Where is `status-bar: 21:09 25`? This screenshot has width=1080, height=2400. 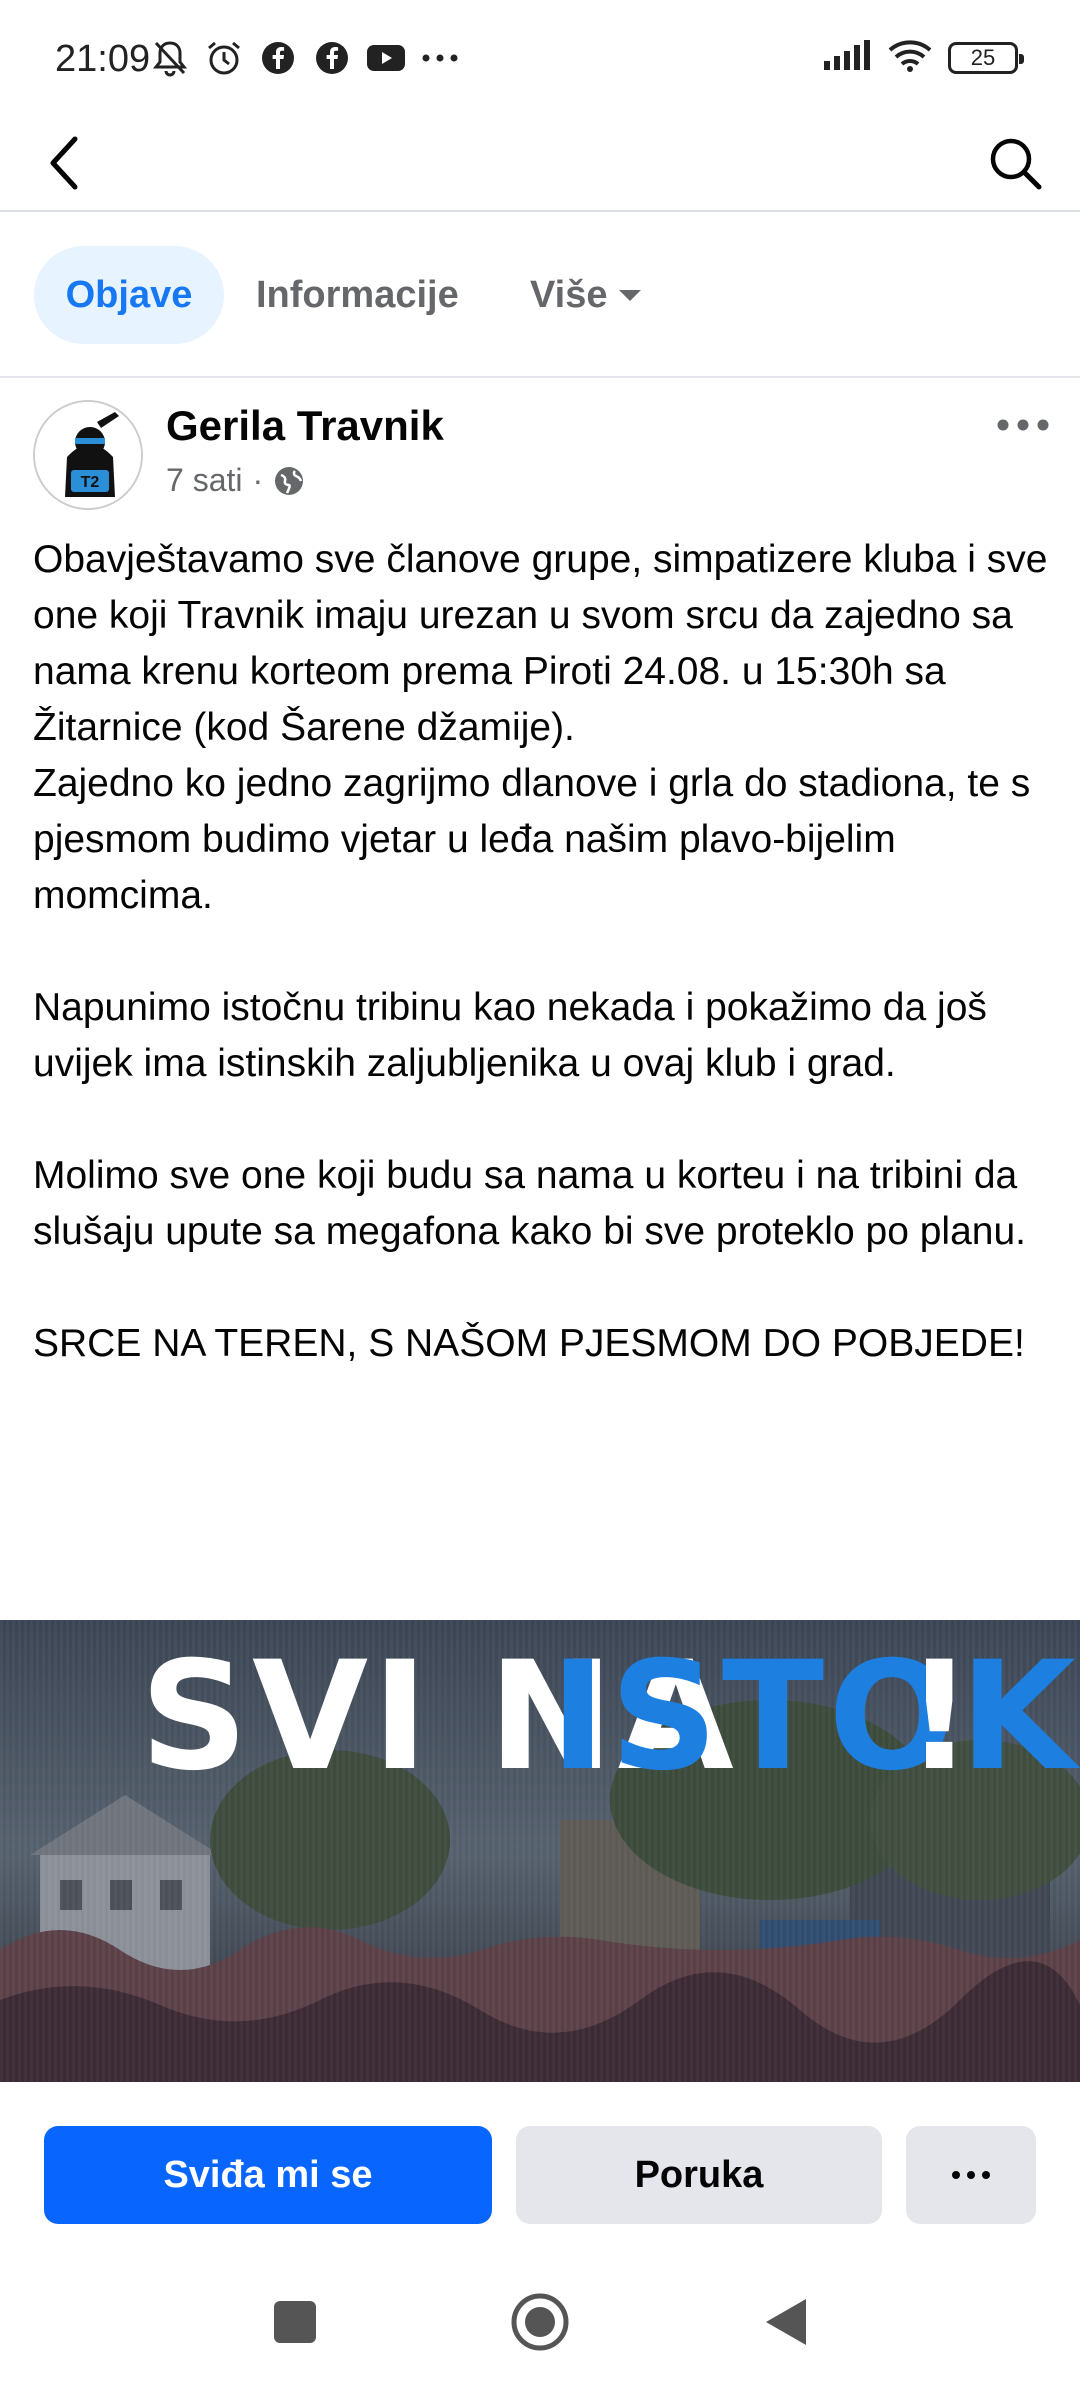 status-bar: 21:09 25 is located at coordinates (540, 60).